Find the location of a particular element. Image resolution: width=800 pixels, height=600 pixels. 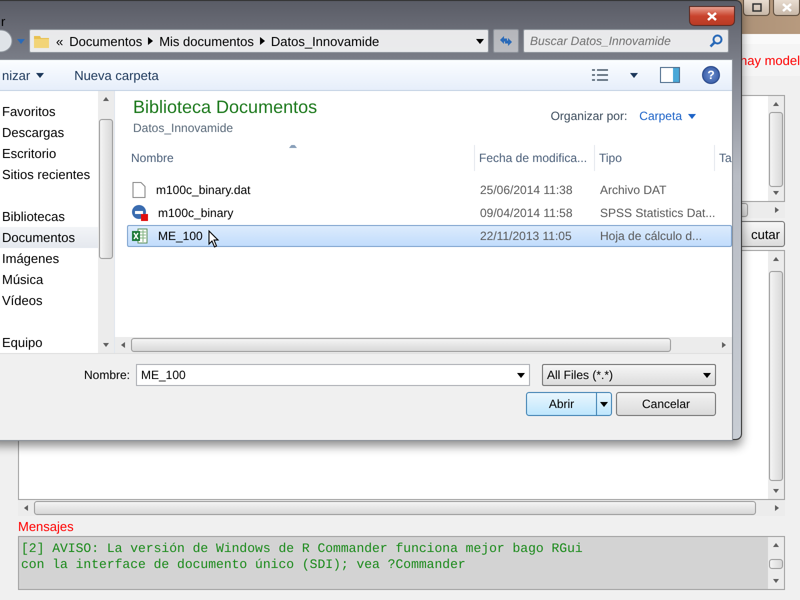

organize-button: nizar is located at coordinates (23, 75).